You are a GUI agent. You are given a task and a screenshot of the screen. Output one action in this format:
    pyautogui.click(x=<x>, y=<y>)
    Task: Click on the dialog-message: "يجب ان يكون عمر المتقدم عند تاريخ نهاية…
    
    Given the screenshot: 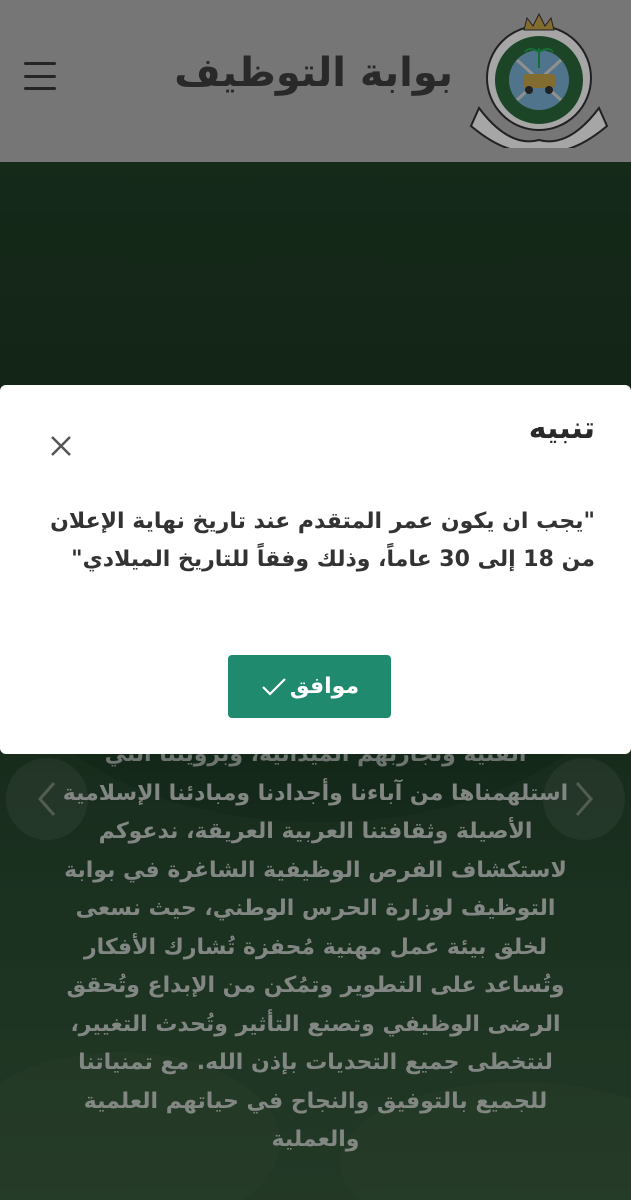 What is the action you would take?
    pyautogui.click(x=322, y=540)
    